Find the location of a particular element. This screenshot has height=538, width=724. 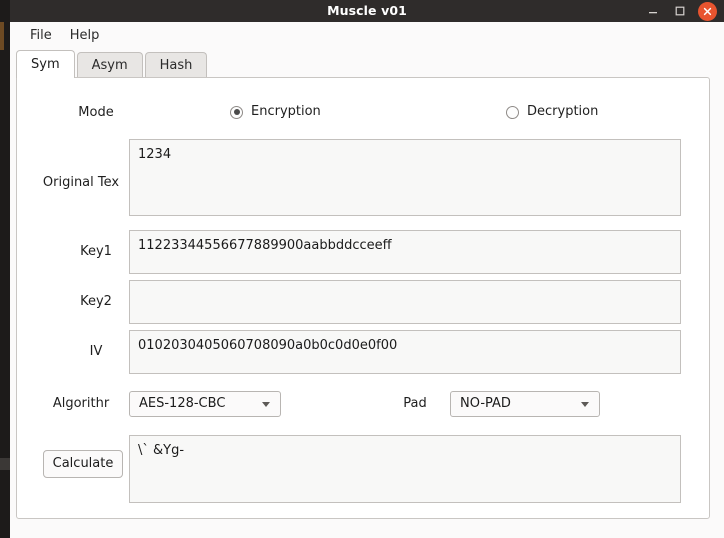

radio-decryption: Decryption is located at coordinates (552, 112).